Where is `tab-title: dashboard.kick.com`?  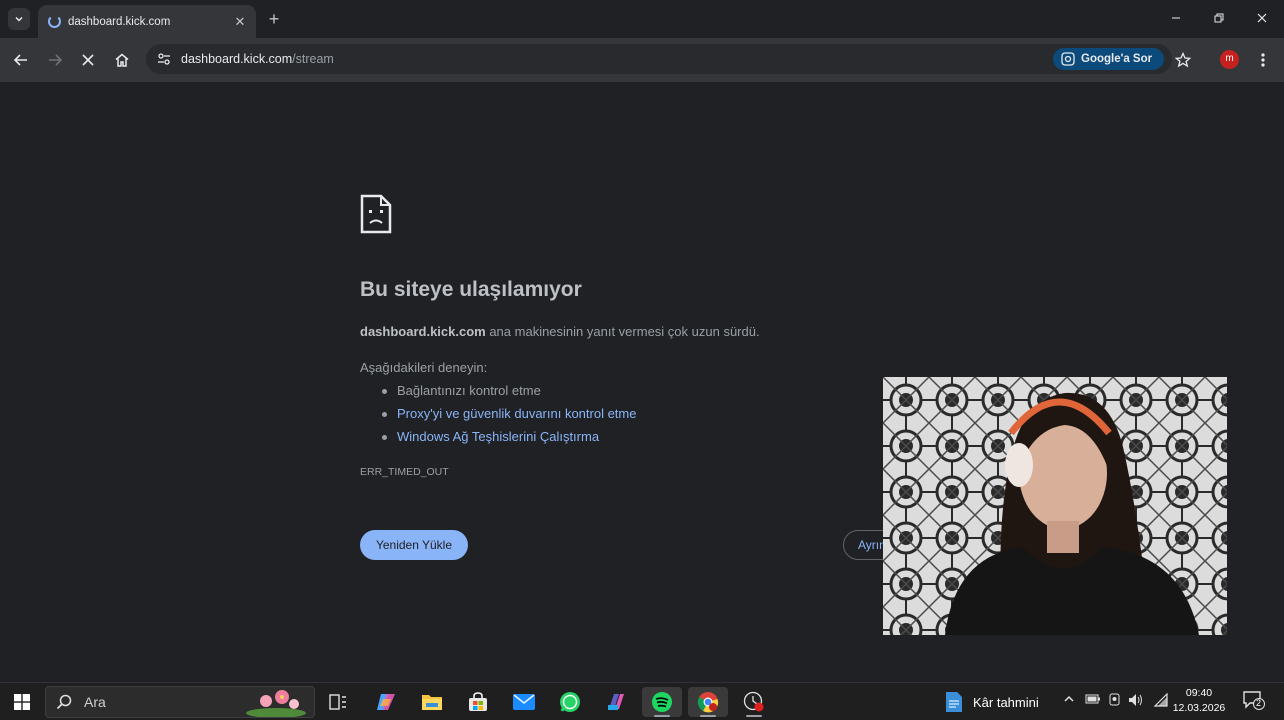
tab-title: dashboard.kick.com is located at coordinates (119, 21).